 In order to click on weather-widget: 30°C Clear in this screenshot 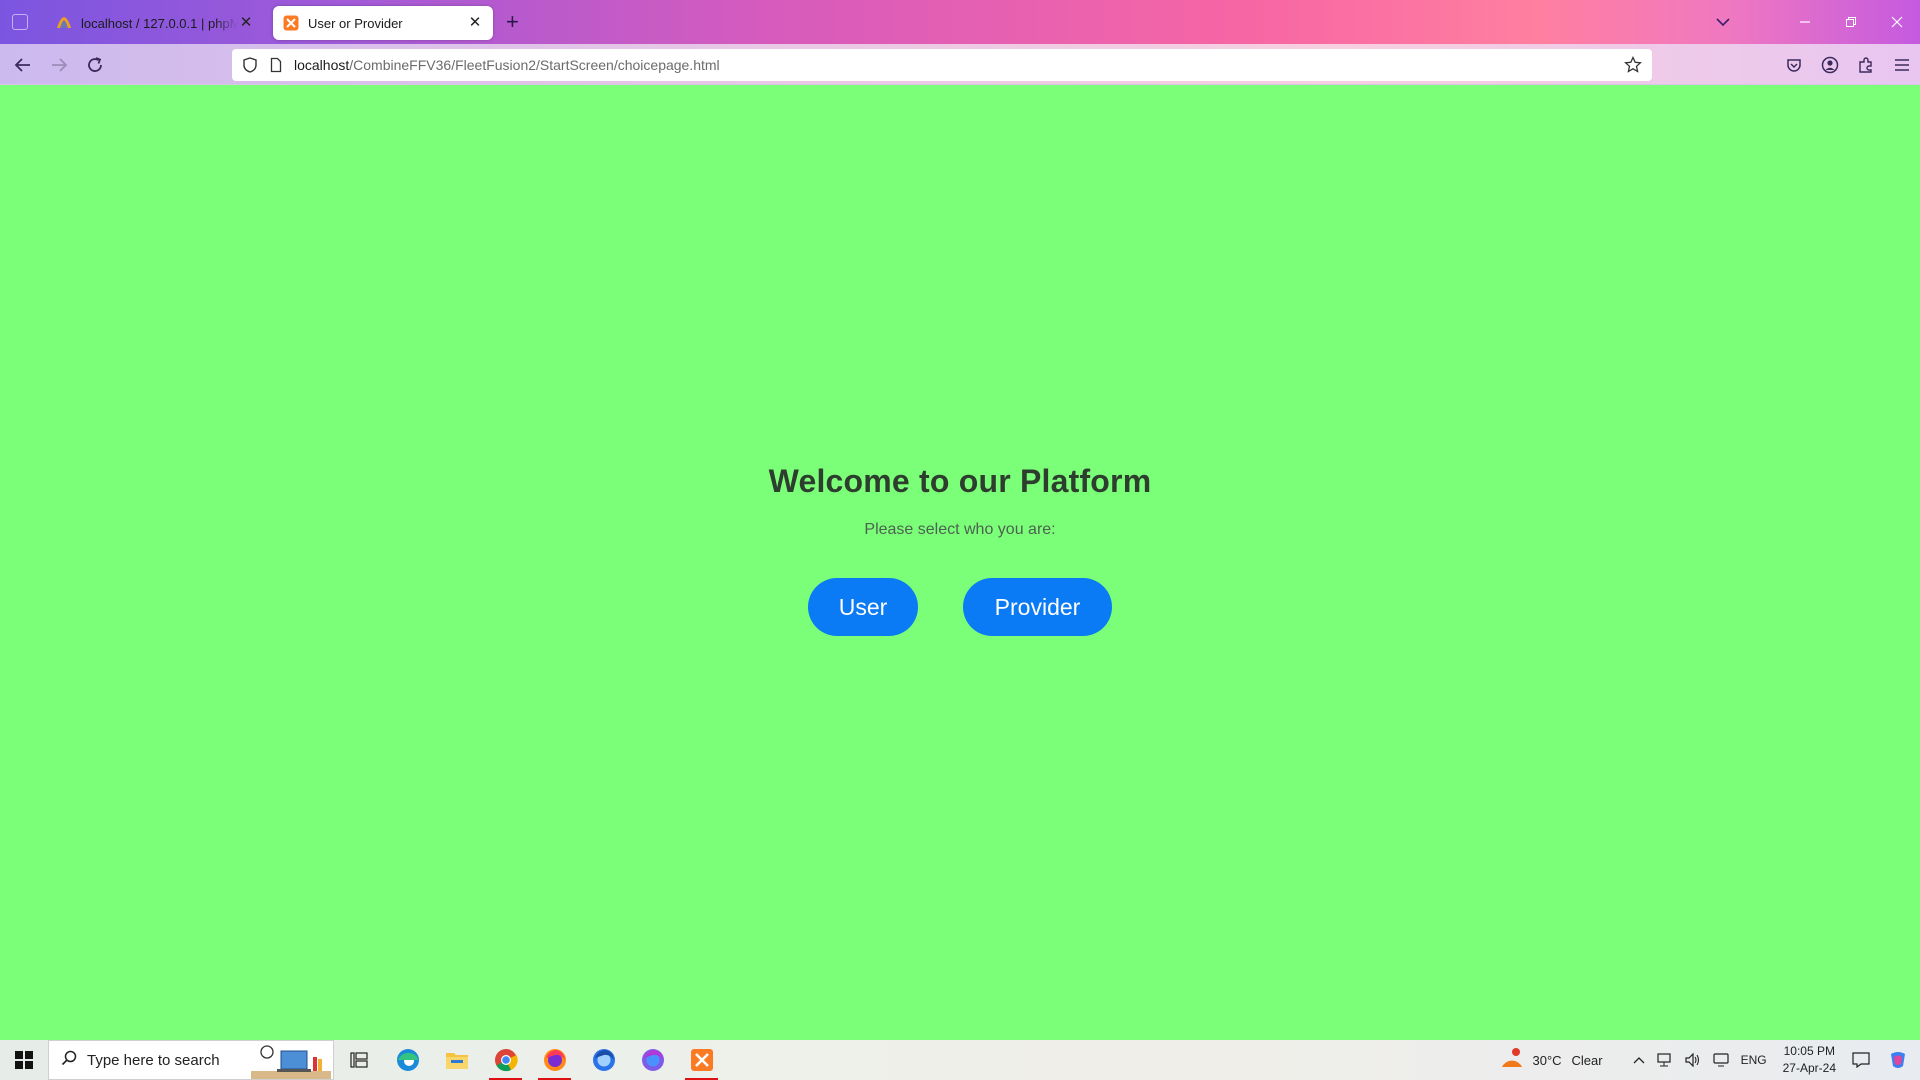, I will do `click(1551, 1060)`.